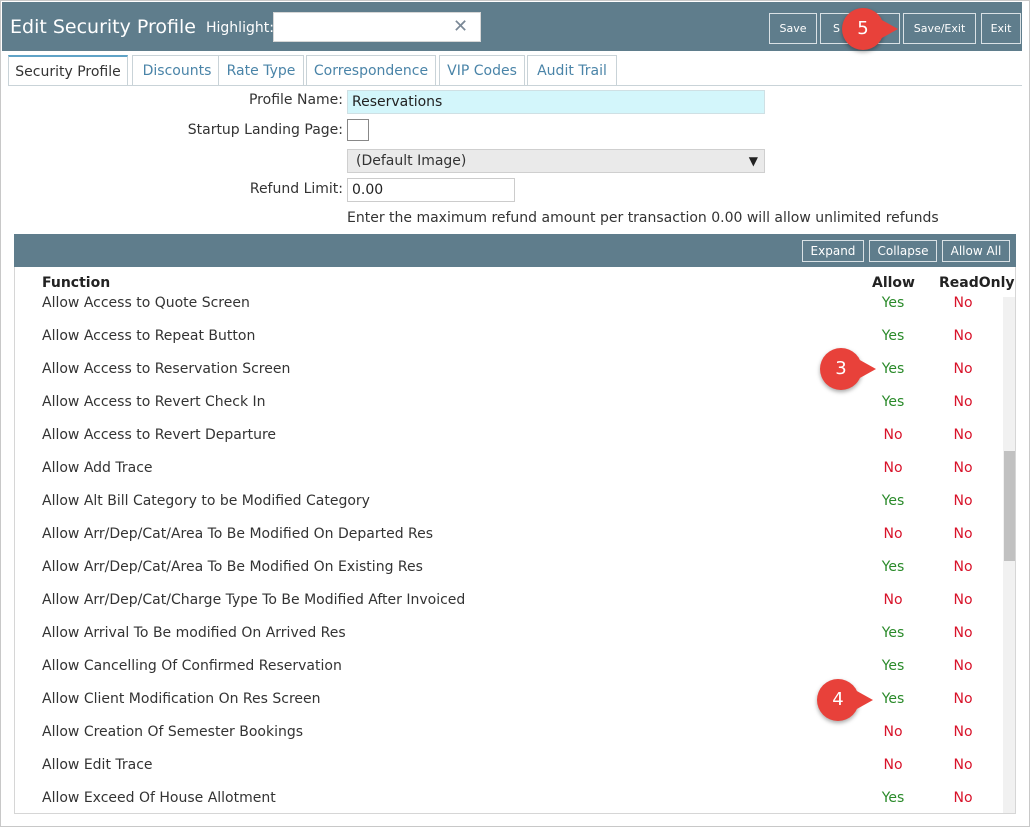 Image resolution: width=1030 pixels, height=827 pixels. What do you see at coordinates (296, 189) in the screenshot?
I see `refund-limit-label: Refund Limit:` at bounding box center [296, 189].